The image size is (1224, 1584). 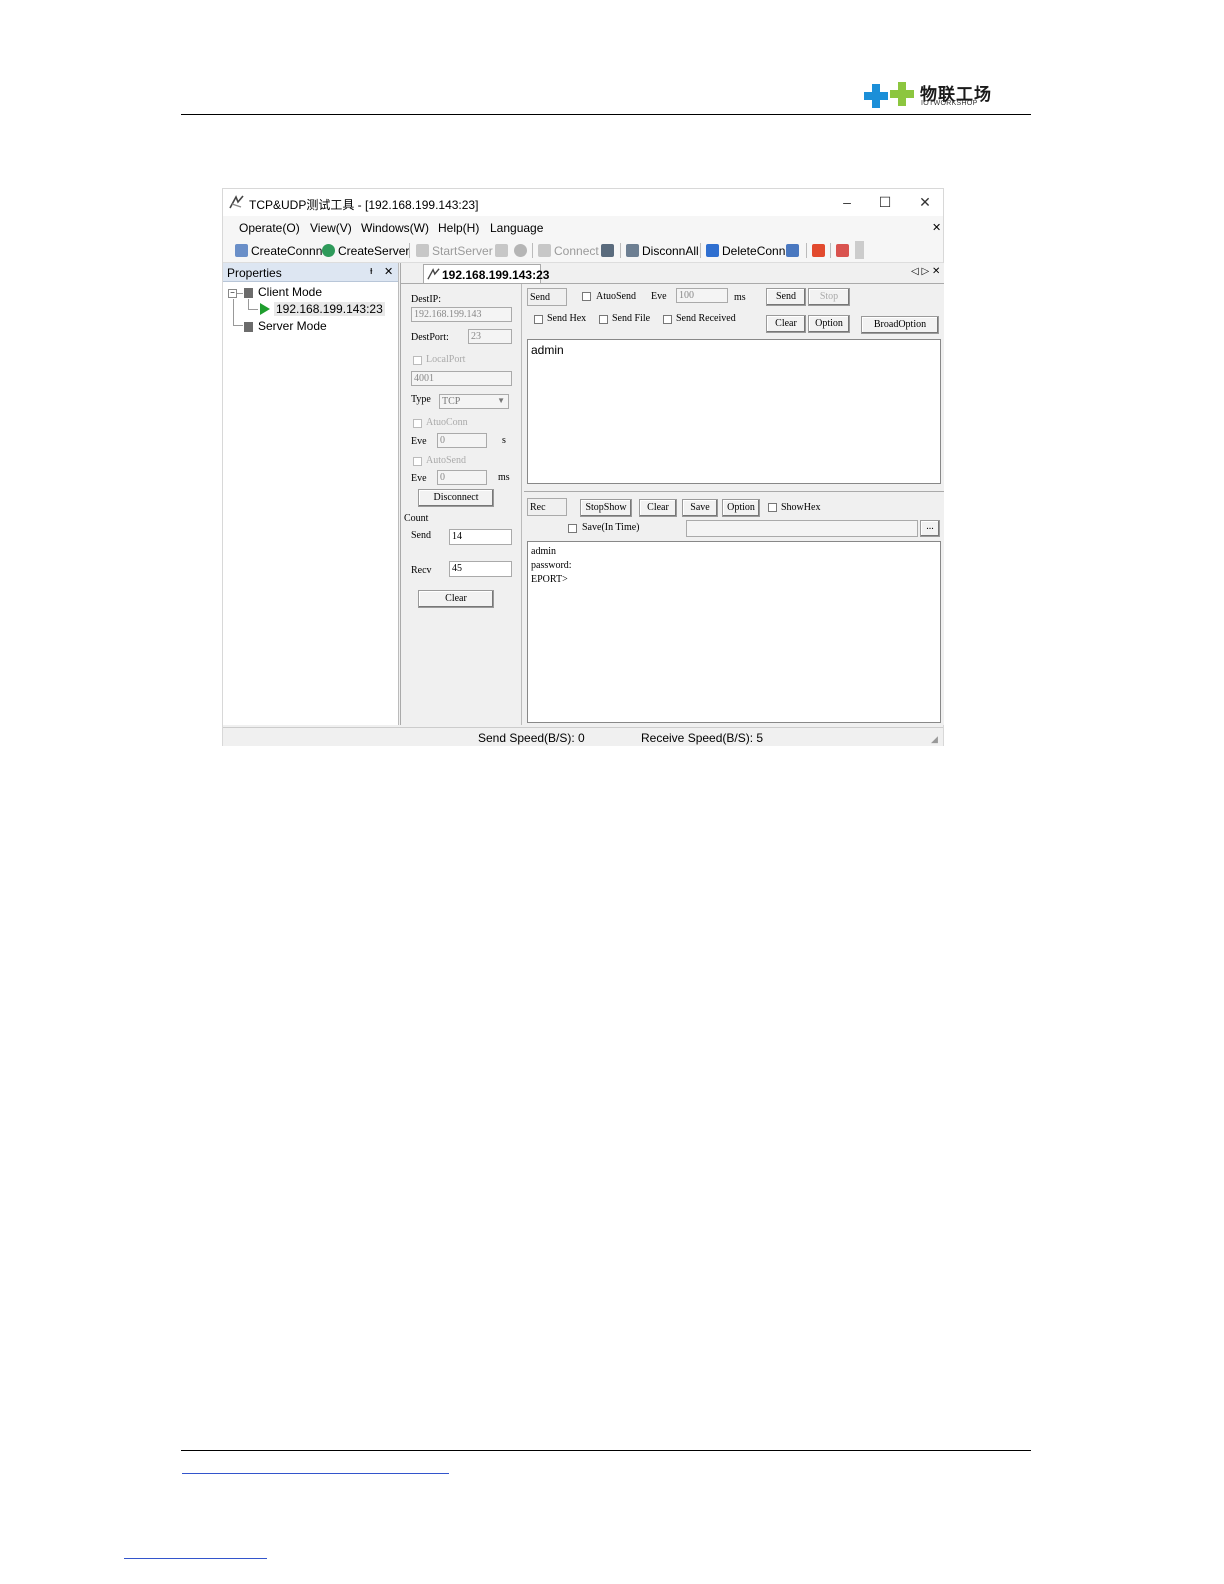 I want to click on receive-line: admin, so click(x=543, y=551).